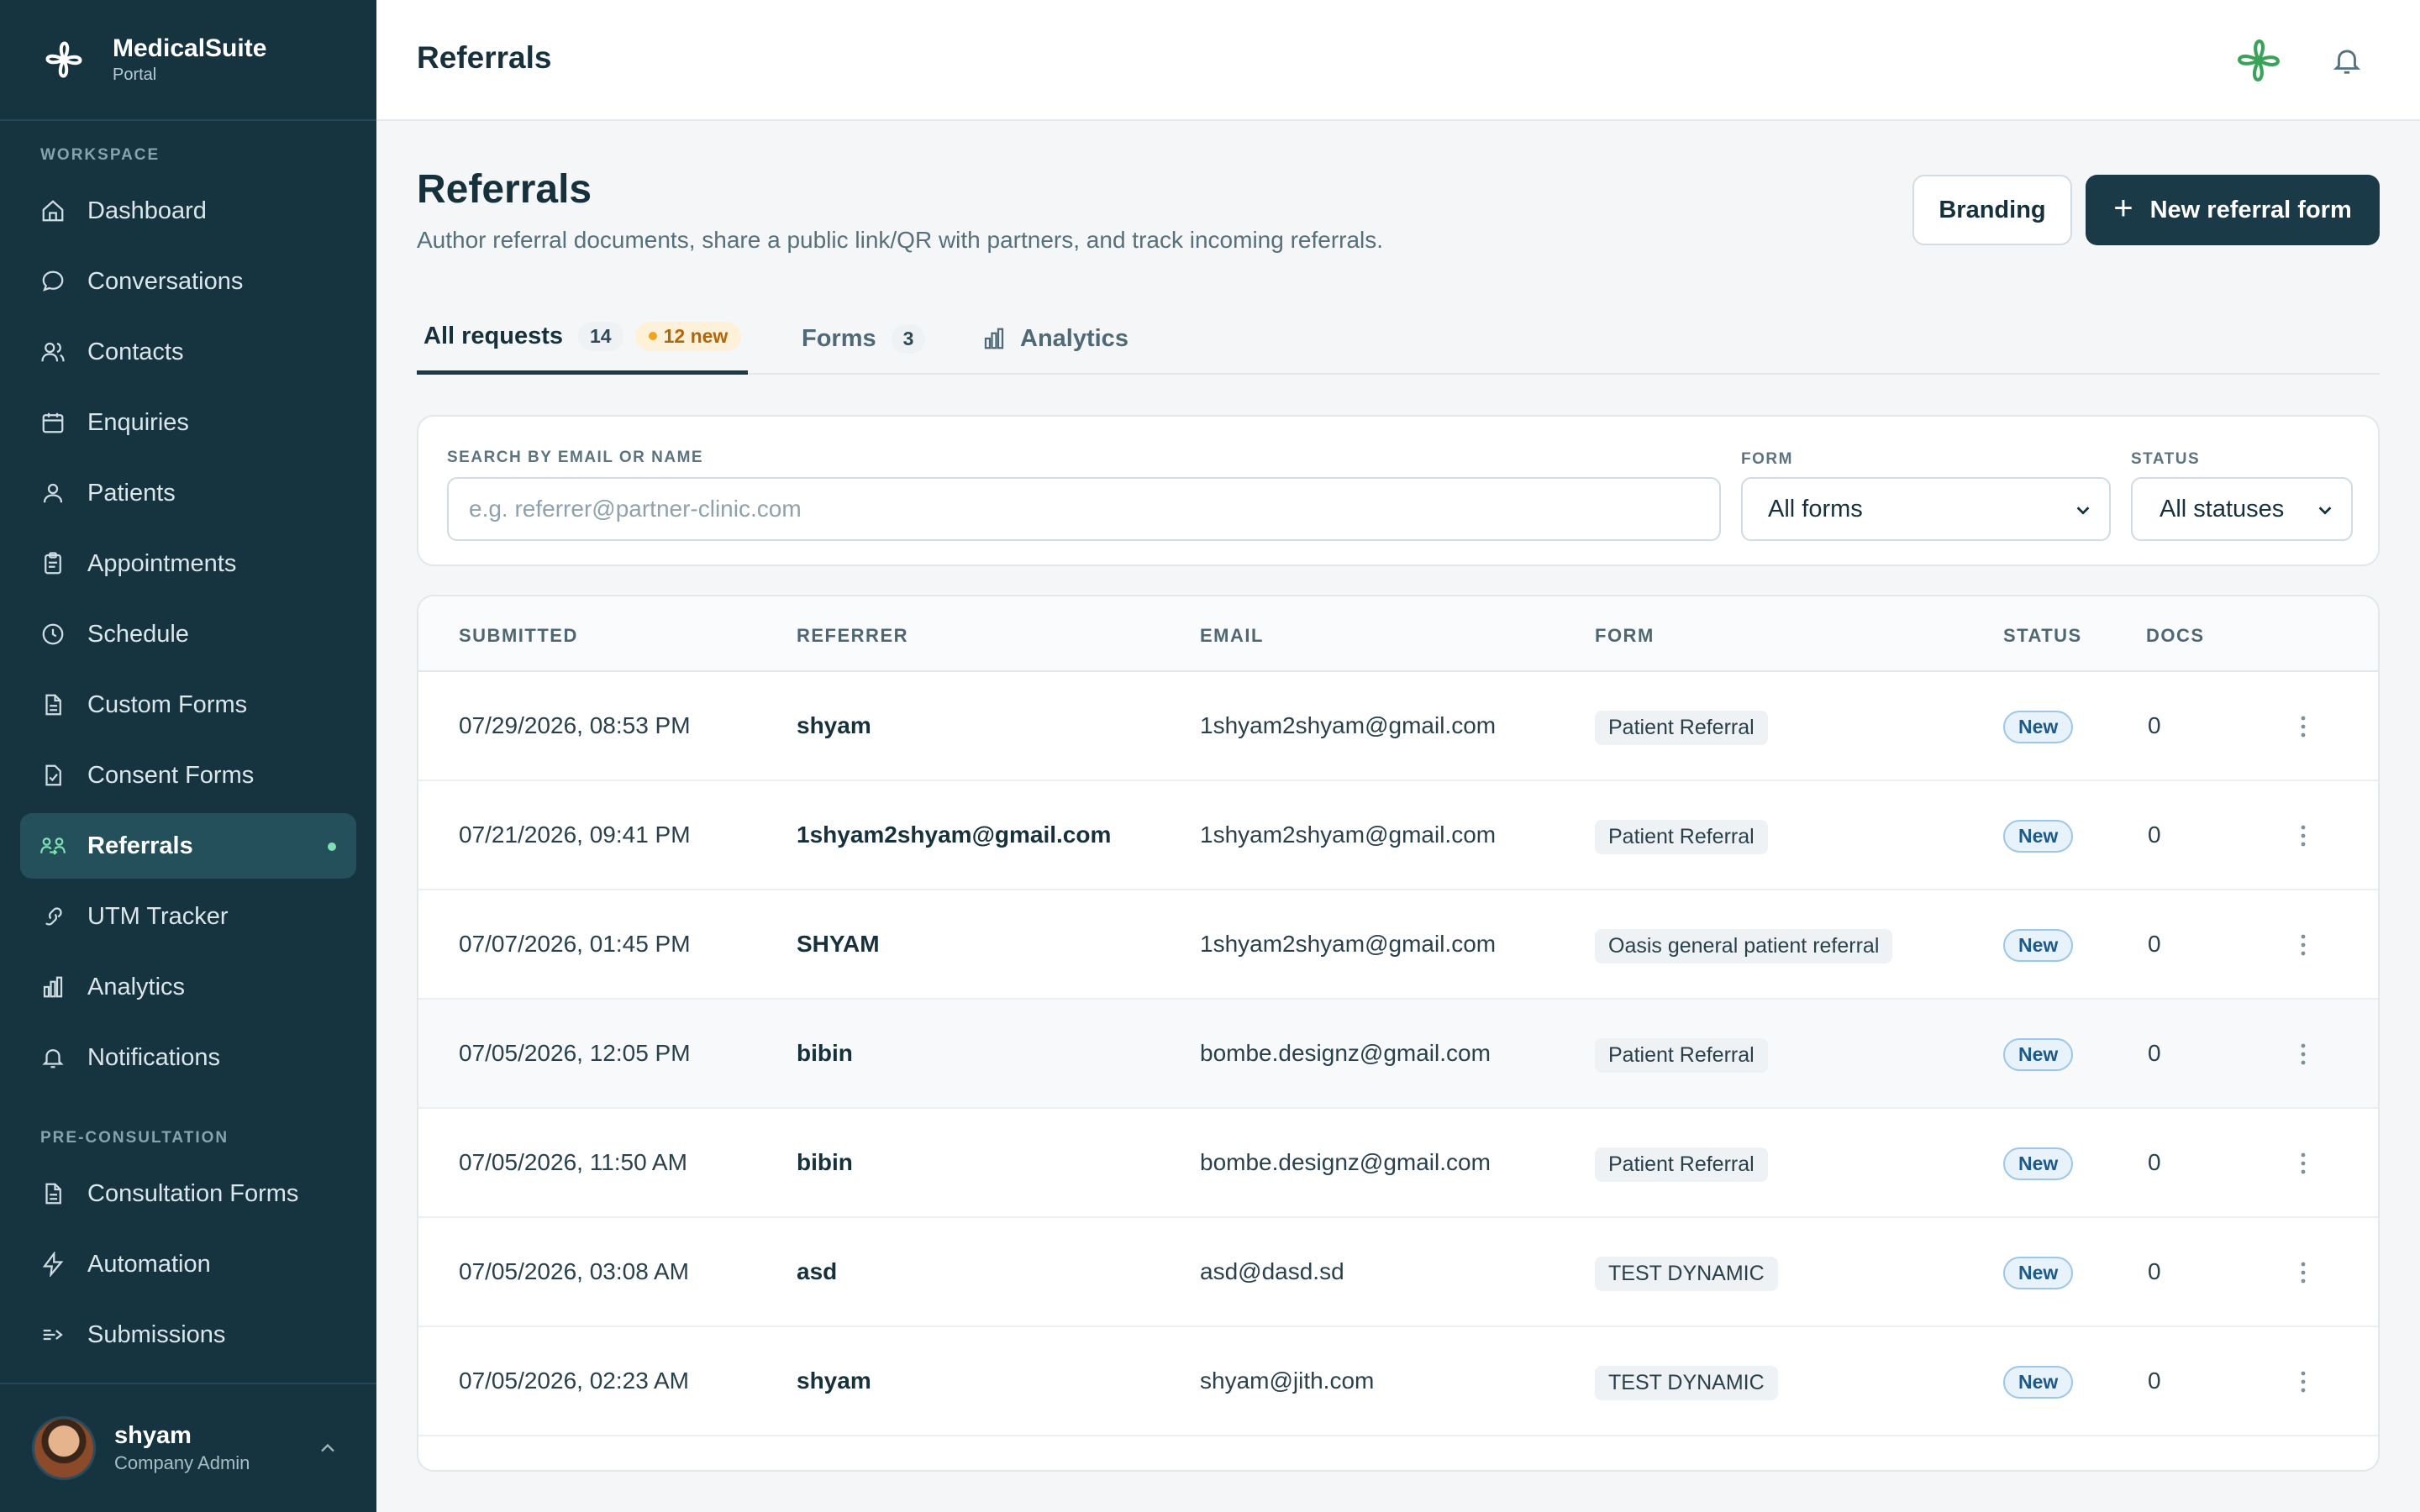  I want to click on user-menu: shyam Company Admin, so click(188, 1447).